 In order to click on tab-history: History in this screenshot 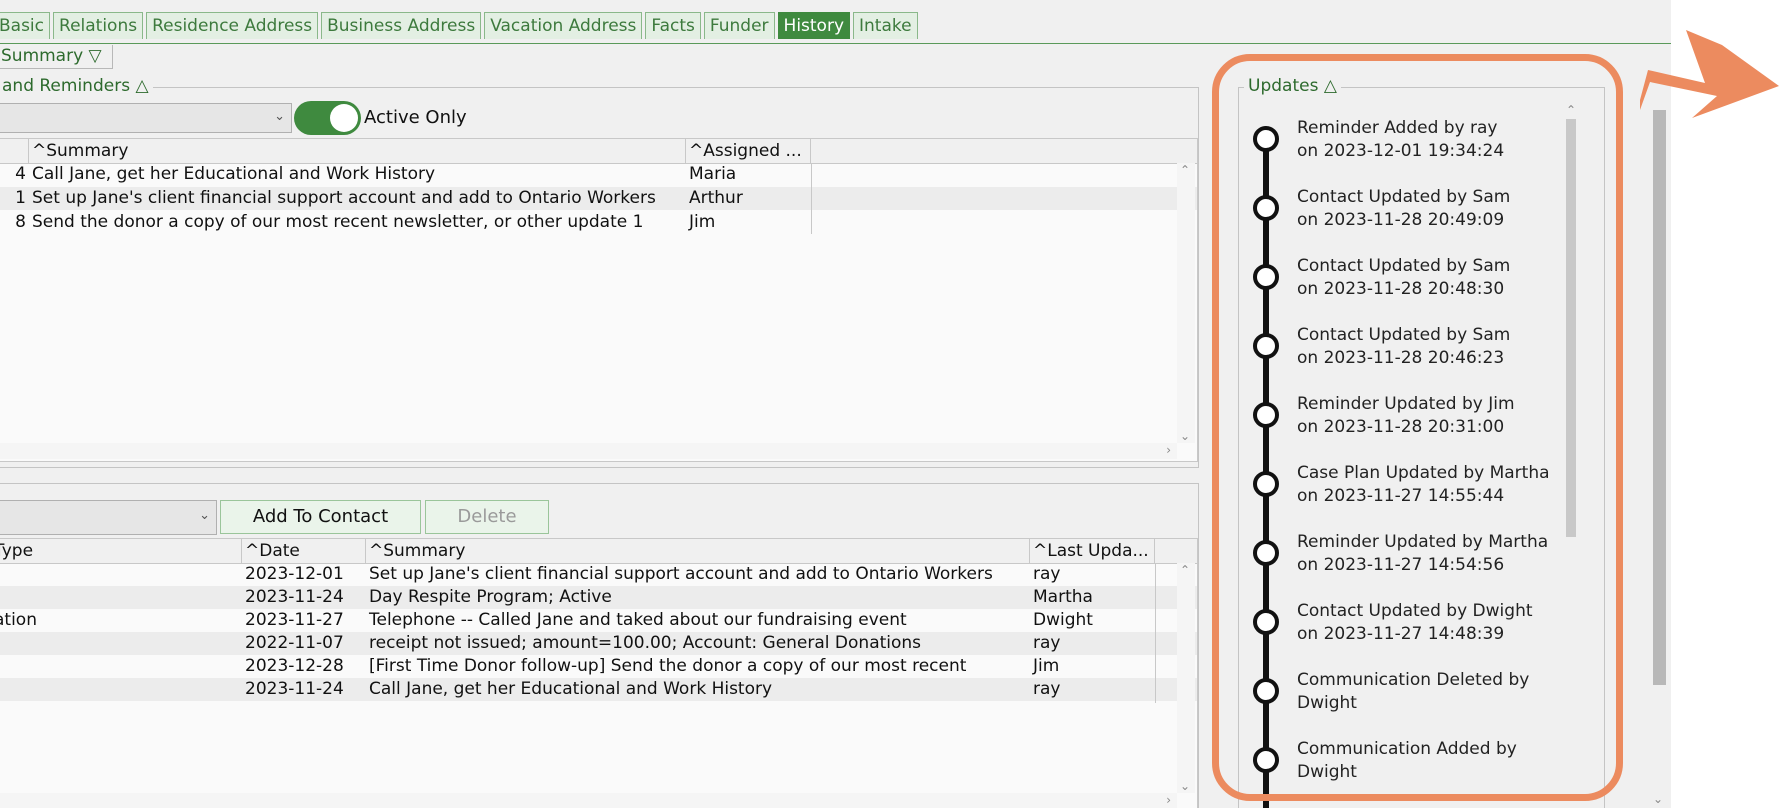, I will do `click(814, 25)`.